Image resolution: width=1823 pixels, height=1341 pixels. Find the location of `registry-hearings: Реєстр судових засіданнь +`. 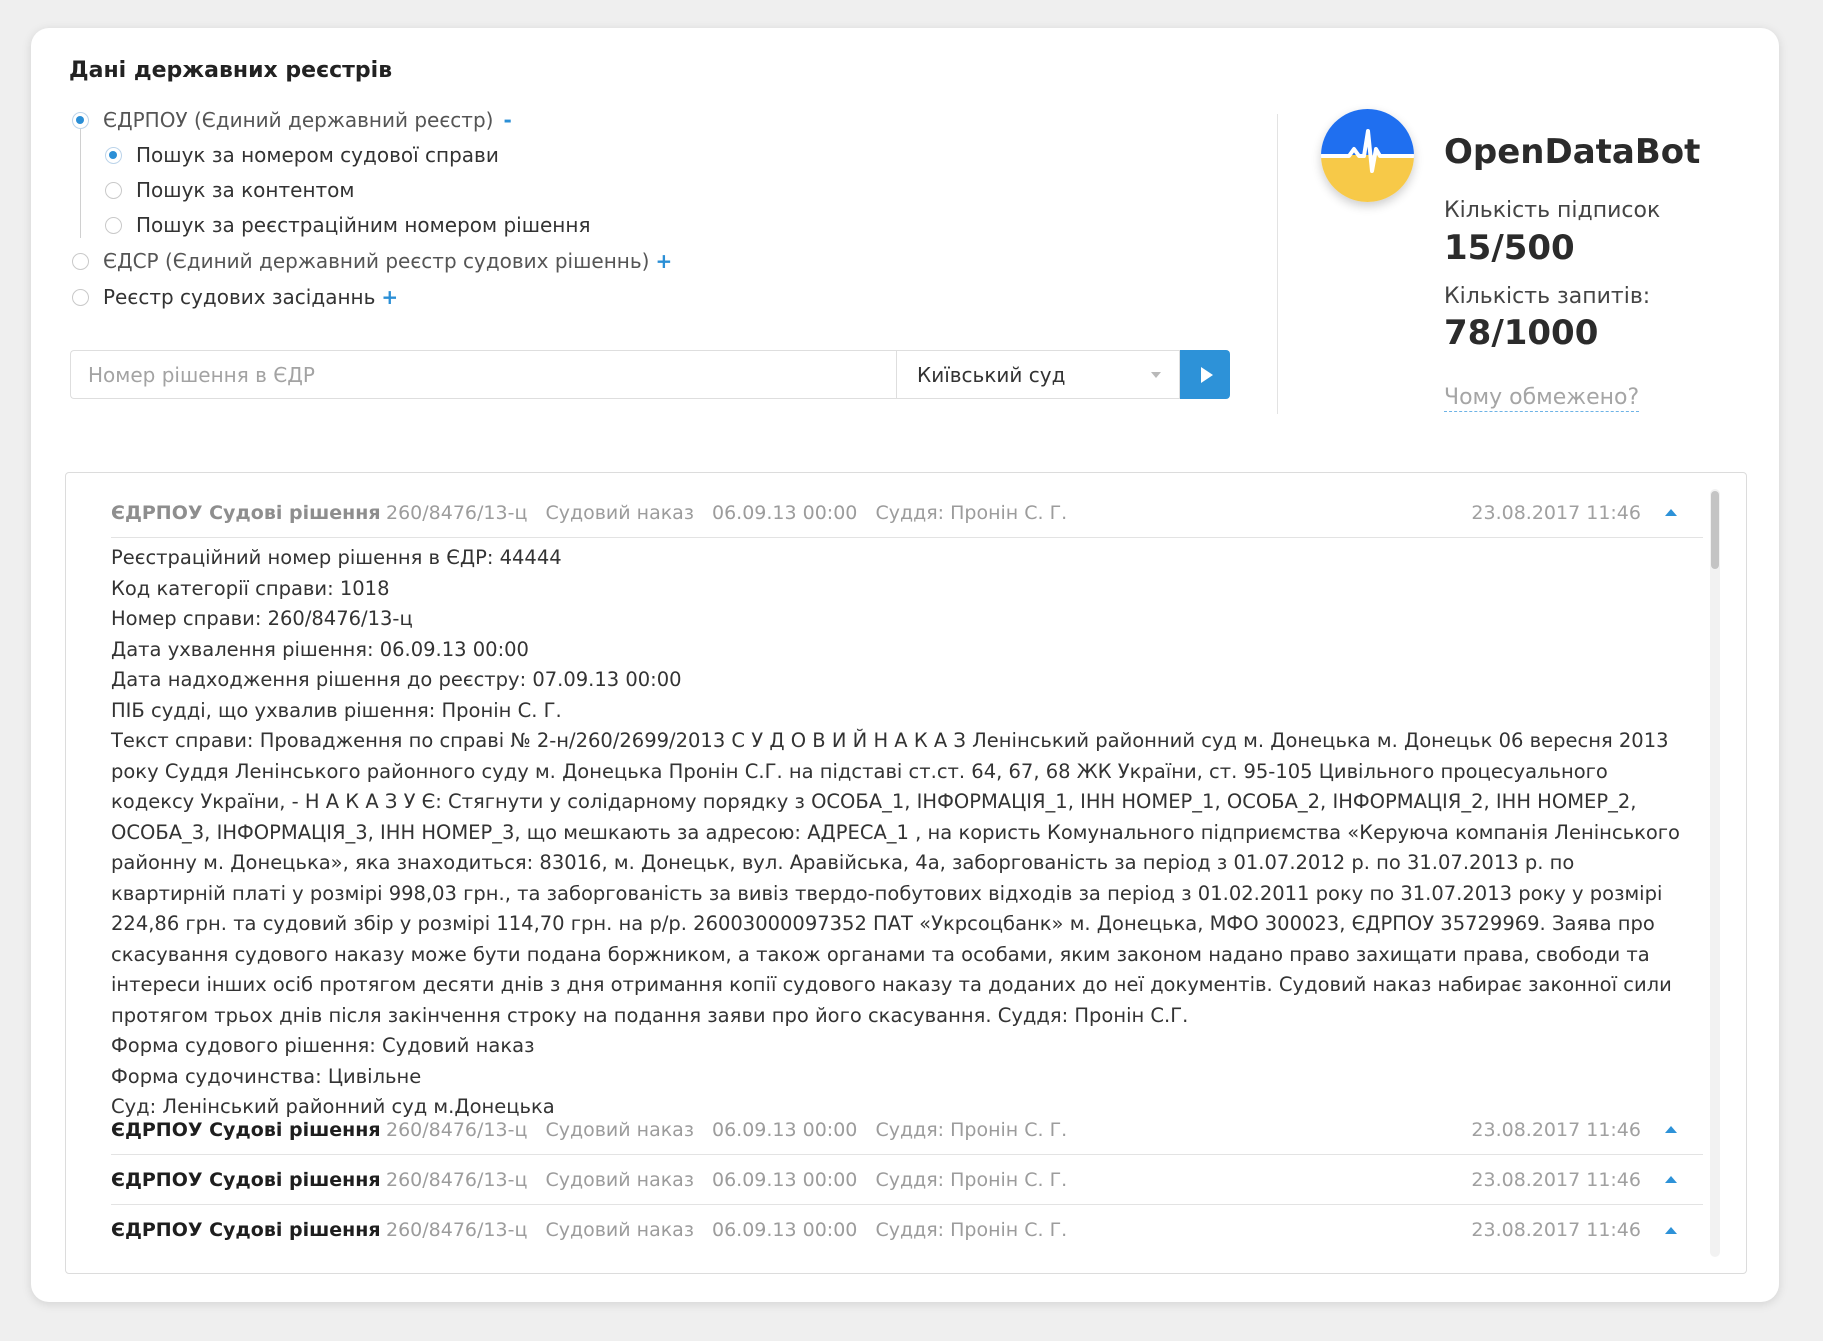

registry-hearings: Реєстр судових засіданнь + is located at coordinates (235, 297).